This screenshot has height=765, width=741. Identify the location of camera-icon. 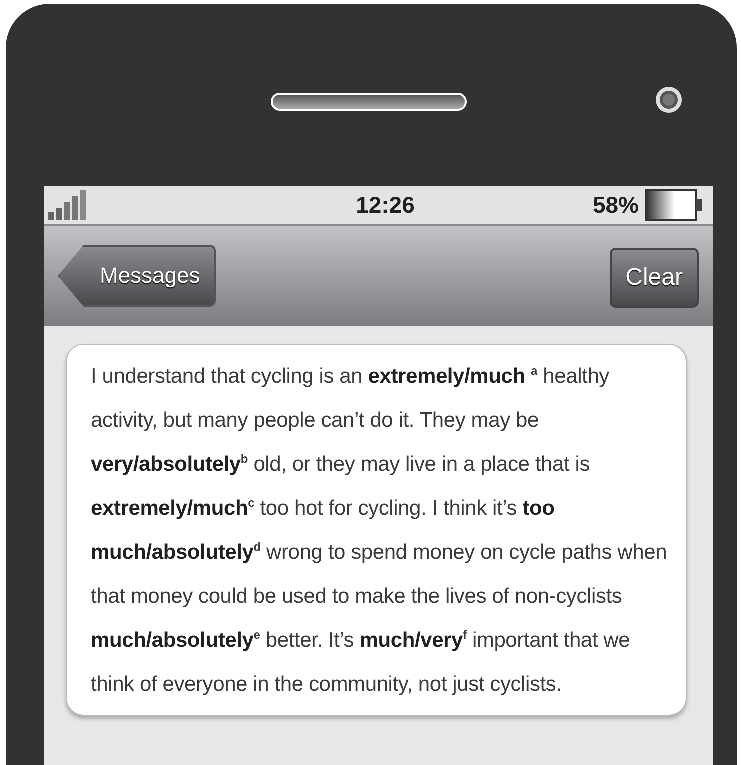
(669, 100).